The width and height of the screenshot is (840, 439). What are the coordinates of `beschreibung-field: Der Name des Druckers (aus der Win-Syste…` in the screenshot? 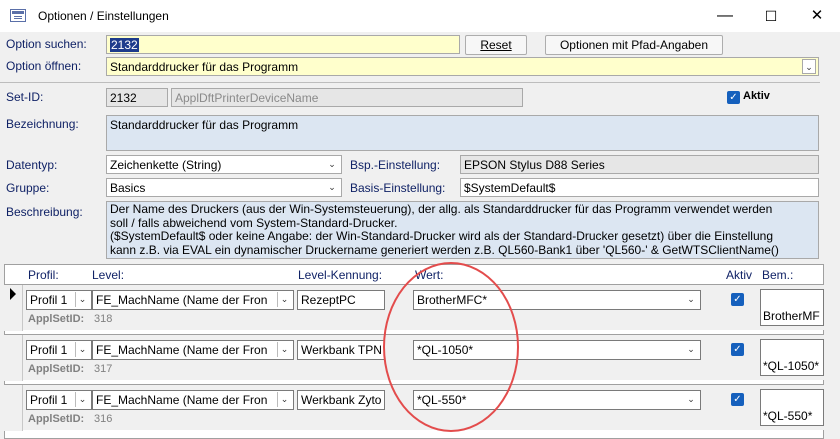 It's located at (462, 230).